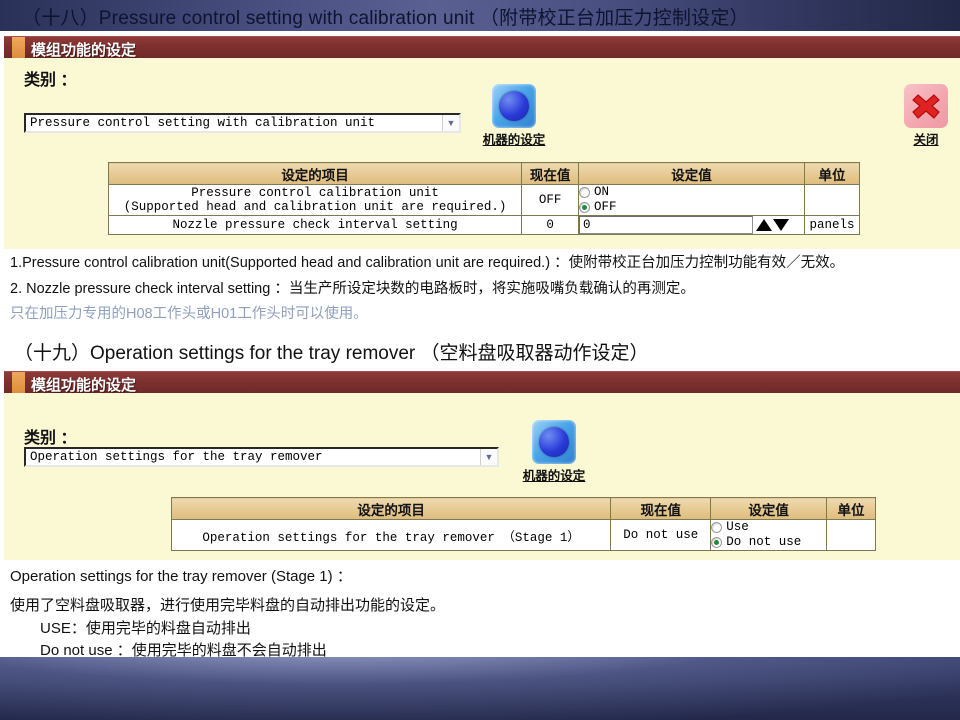 This screenshot has height=720, width=960. What do you see at coordinates (482, 382) in the screenshot?
I see `dialog-2-titlebar: 模组功能的设定` at bounding box center [482, 382].